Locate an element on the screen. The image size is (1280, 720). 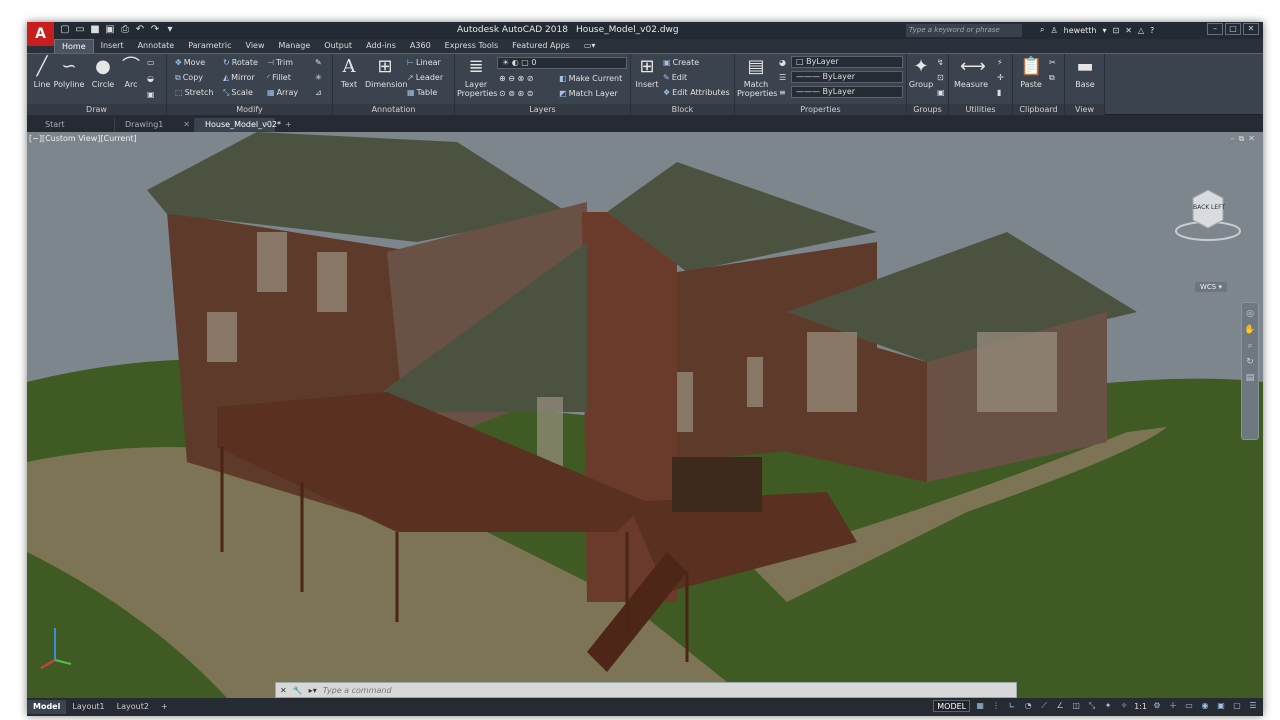
ungroup-icon: ↯ is located at coordinates (940, 63).